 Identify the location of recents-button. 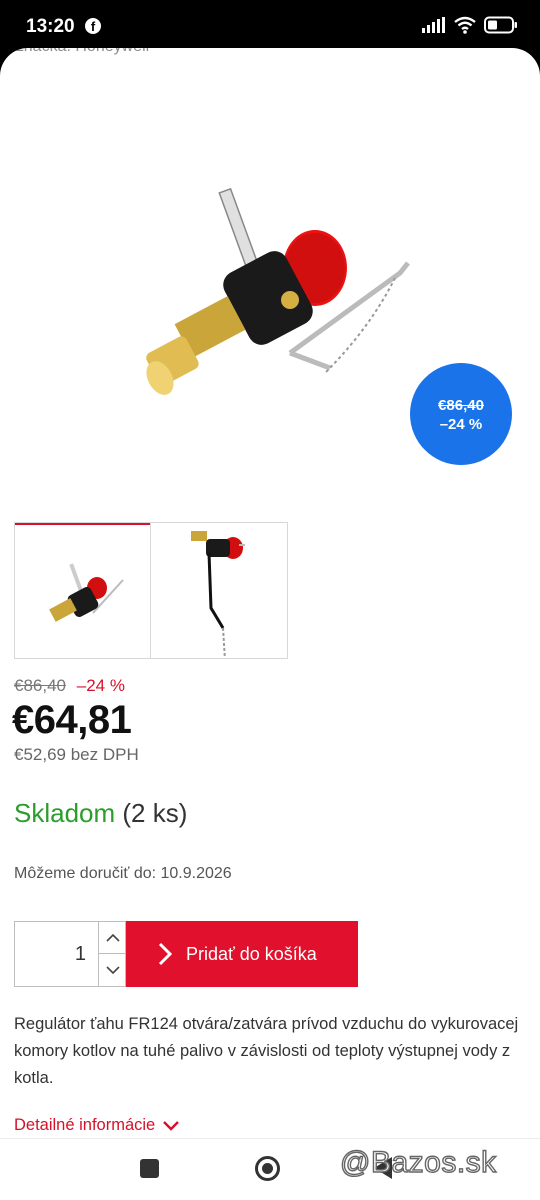
(149, 1168).